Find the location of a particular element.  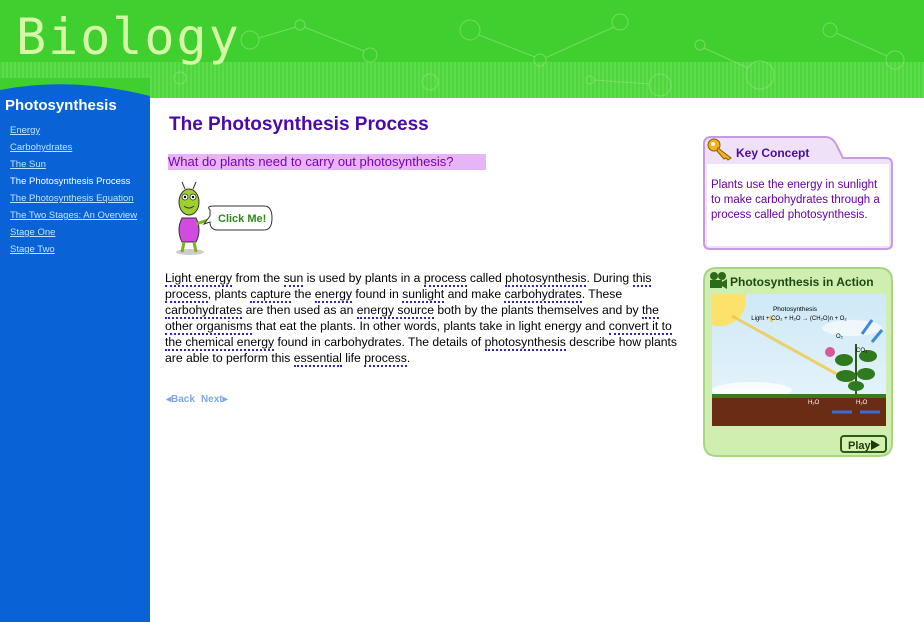

app-title: Biology is located at coordinates (128, 37).